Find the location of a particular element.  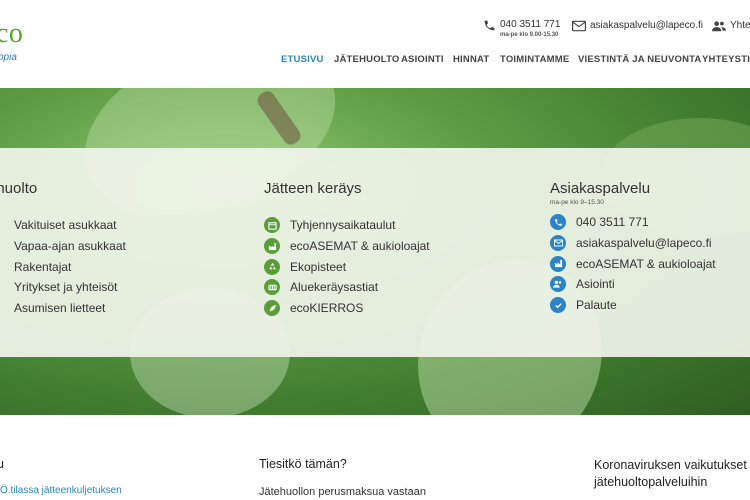

list-item: asiakaspalvelu@lapeco.fi is located at coordinates (633, 243).